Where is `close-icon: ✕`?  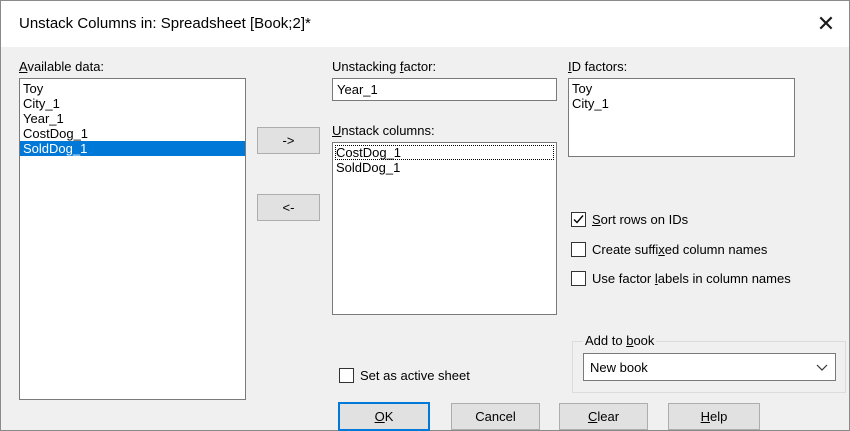
close-icon: ✕ is located at coordinates (826, 23).